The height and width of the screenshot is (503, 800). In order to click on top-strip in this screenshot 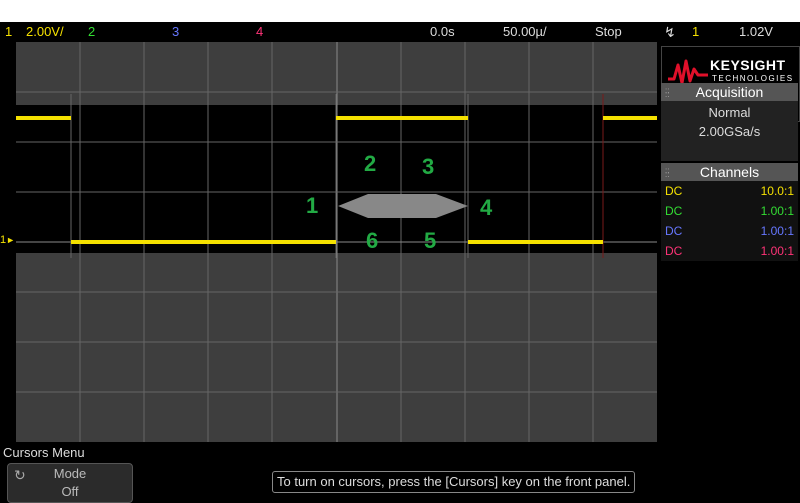, I will do `click(400, 11)`.